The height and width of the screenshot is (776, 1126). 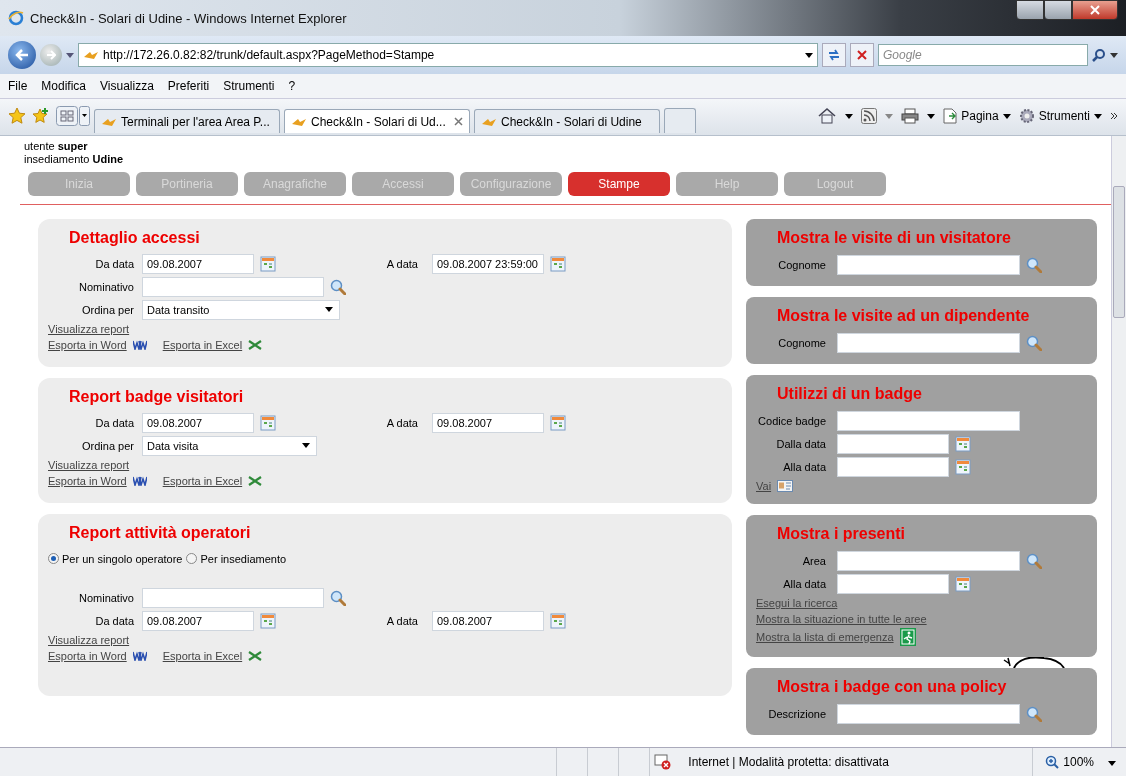 What do you see at coordinates (1052, 762) in the screenshot?
I see `zoom-icon` at bounding box center [1052, 762].